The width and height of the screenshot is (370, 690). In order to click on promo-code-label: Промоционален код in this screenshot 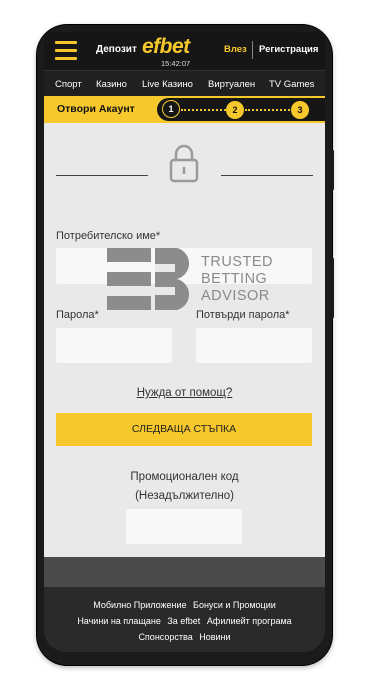, I will do `click(184, 477)`.